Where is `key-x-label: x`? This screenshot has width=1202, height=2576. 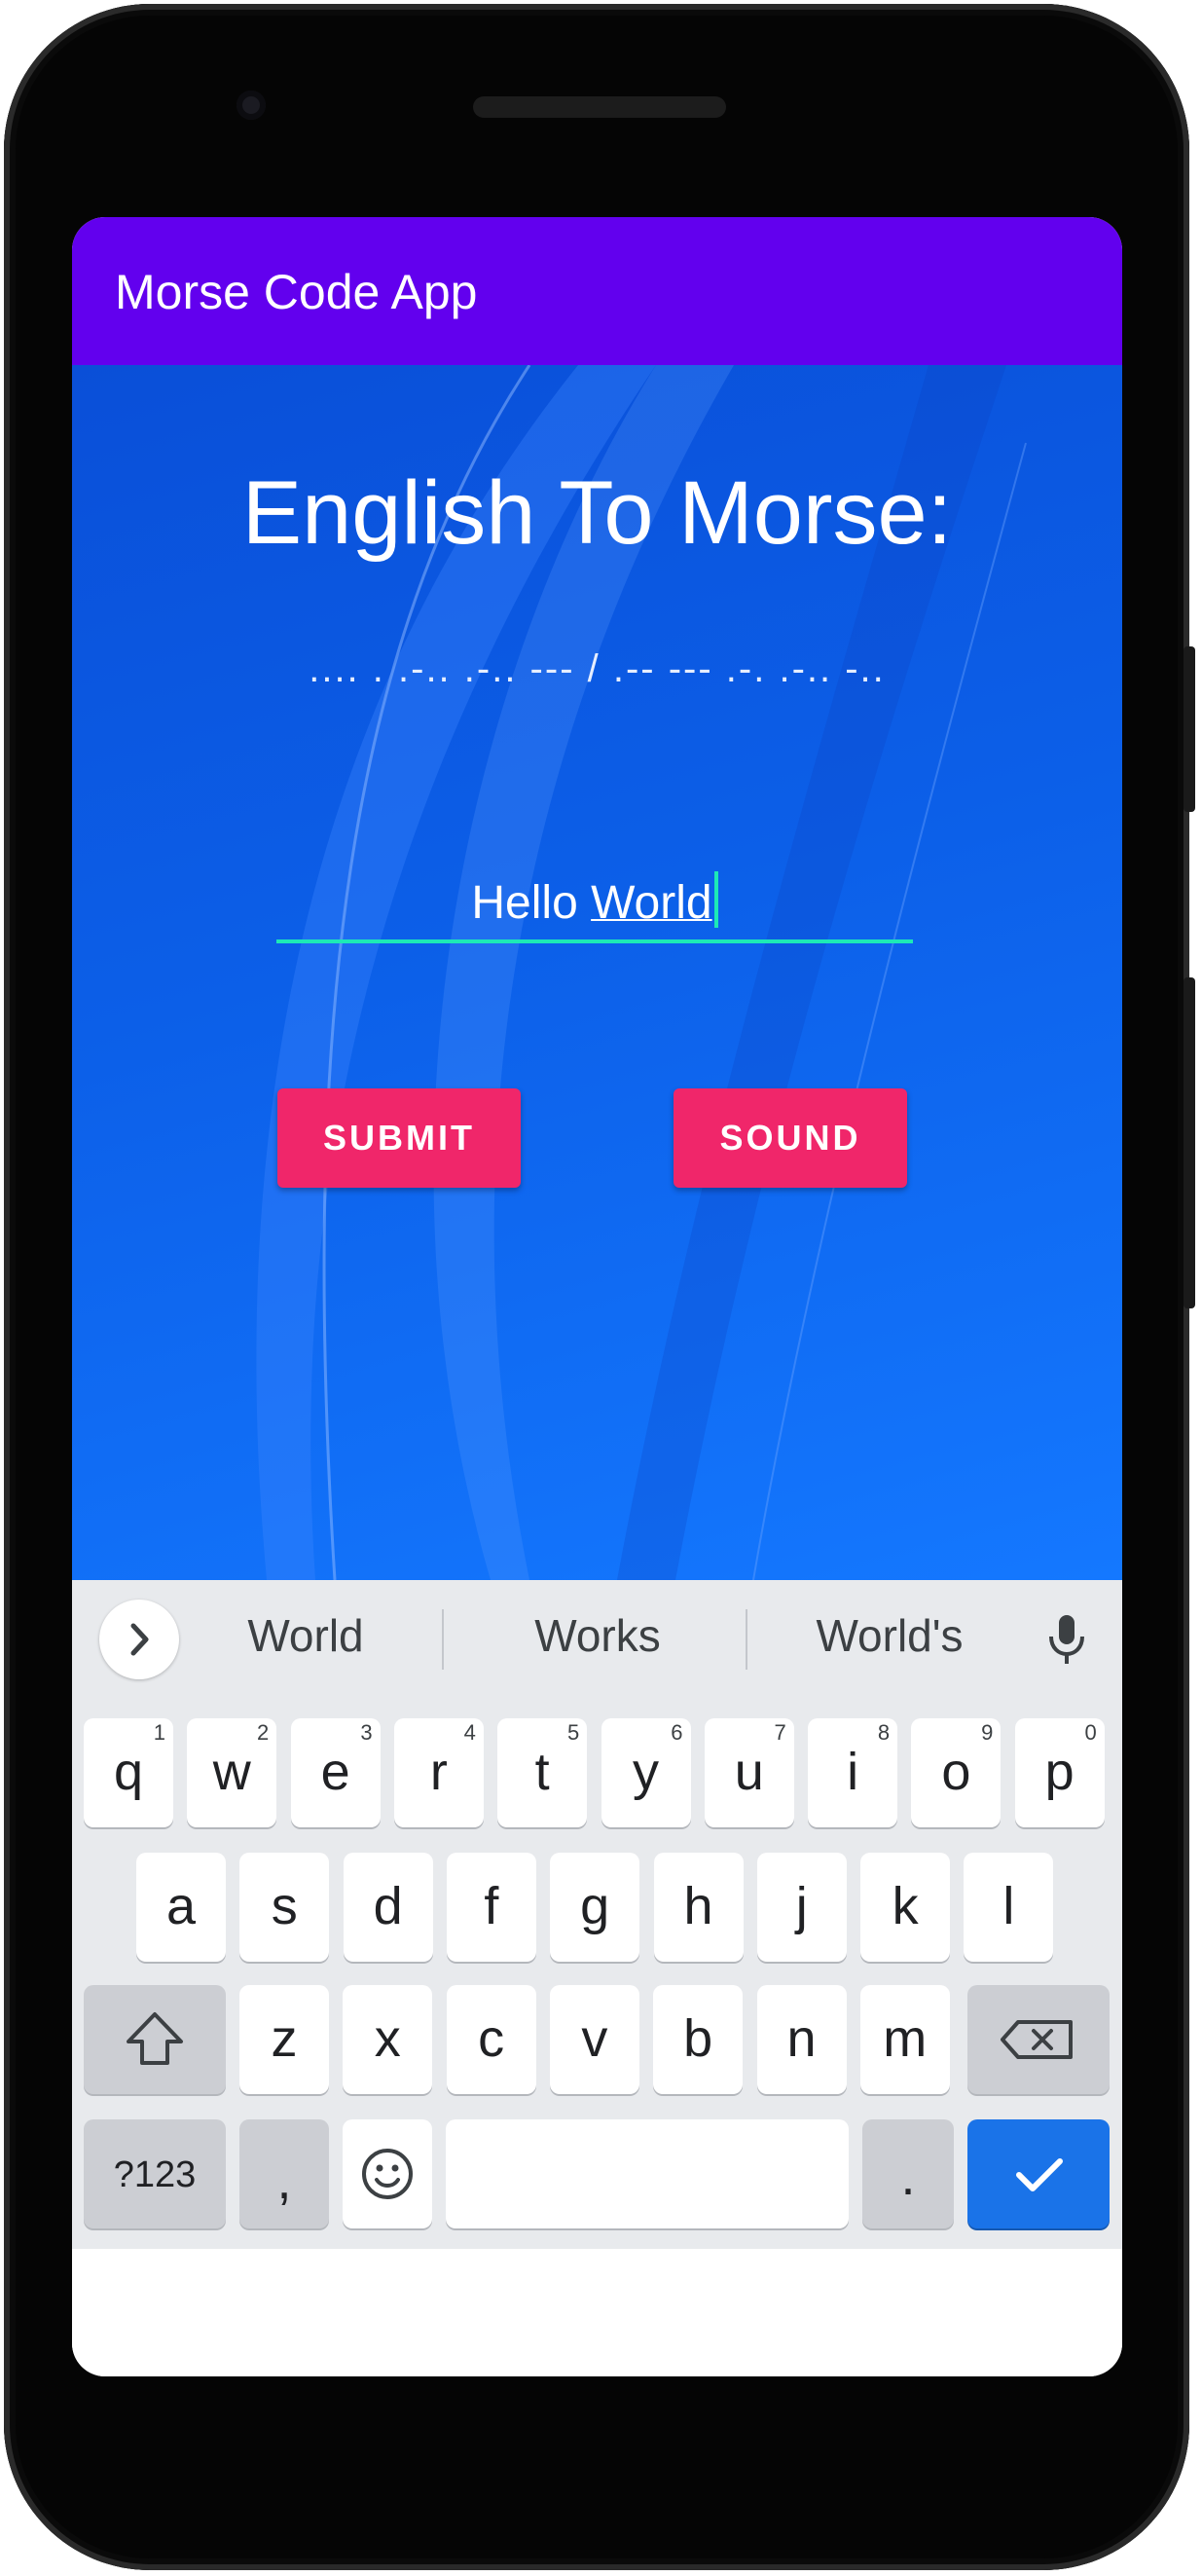
key-x-label: x is located at coordinates (387, 2038).